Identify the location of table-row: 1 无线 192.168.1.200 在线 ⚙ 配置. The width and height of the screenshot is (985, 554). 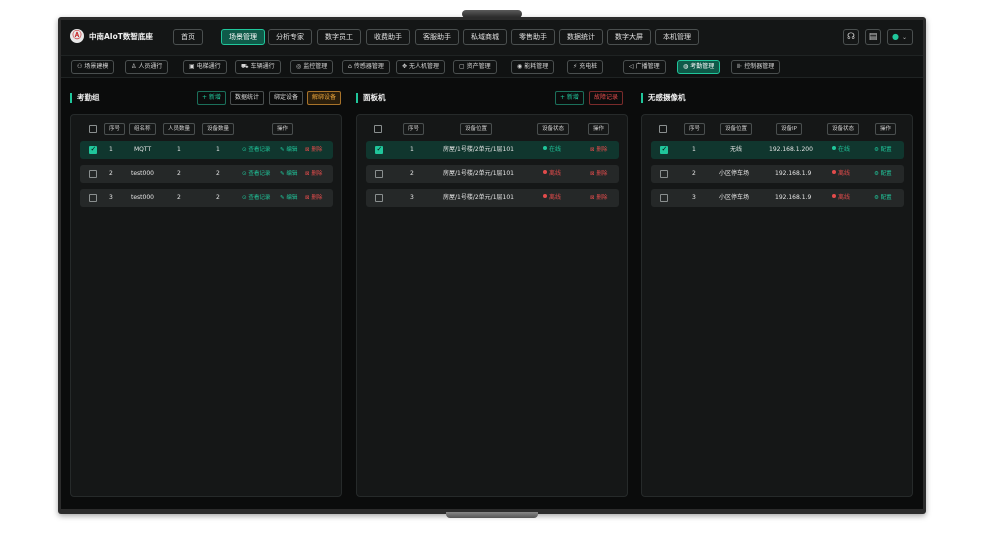
(777, 150).